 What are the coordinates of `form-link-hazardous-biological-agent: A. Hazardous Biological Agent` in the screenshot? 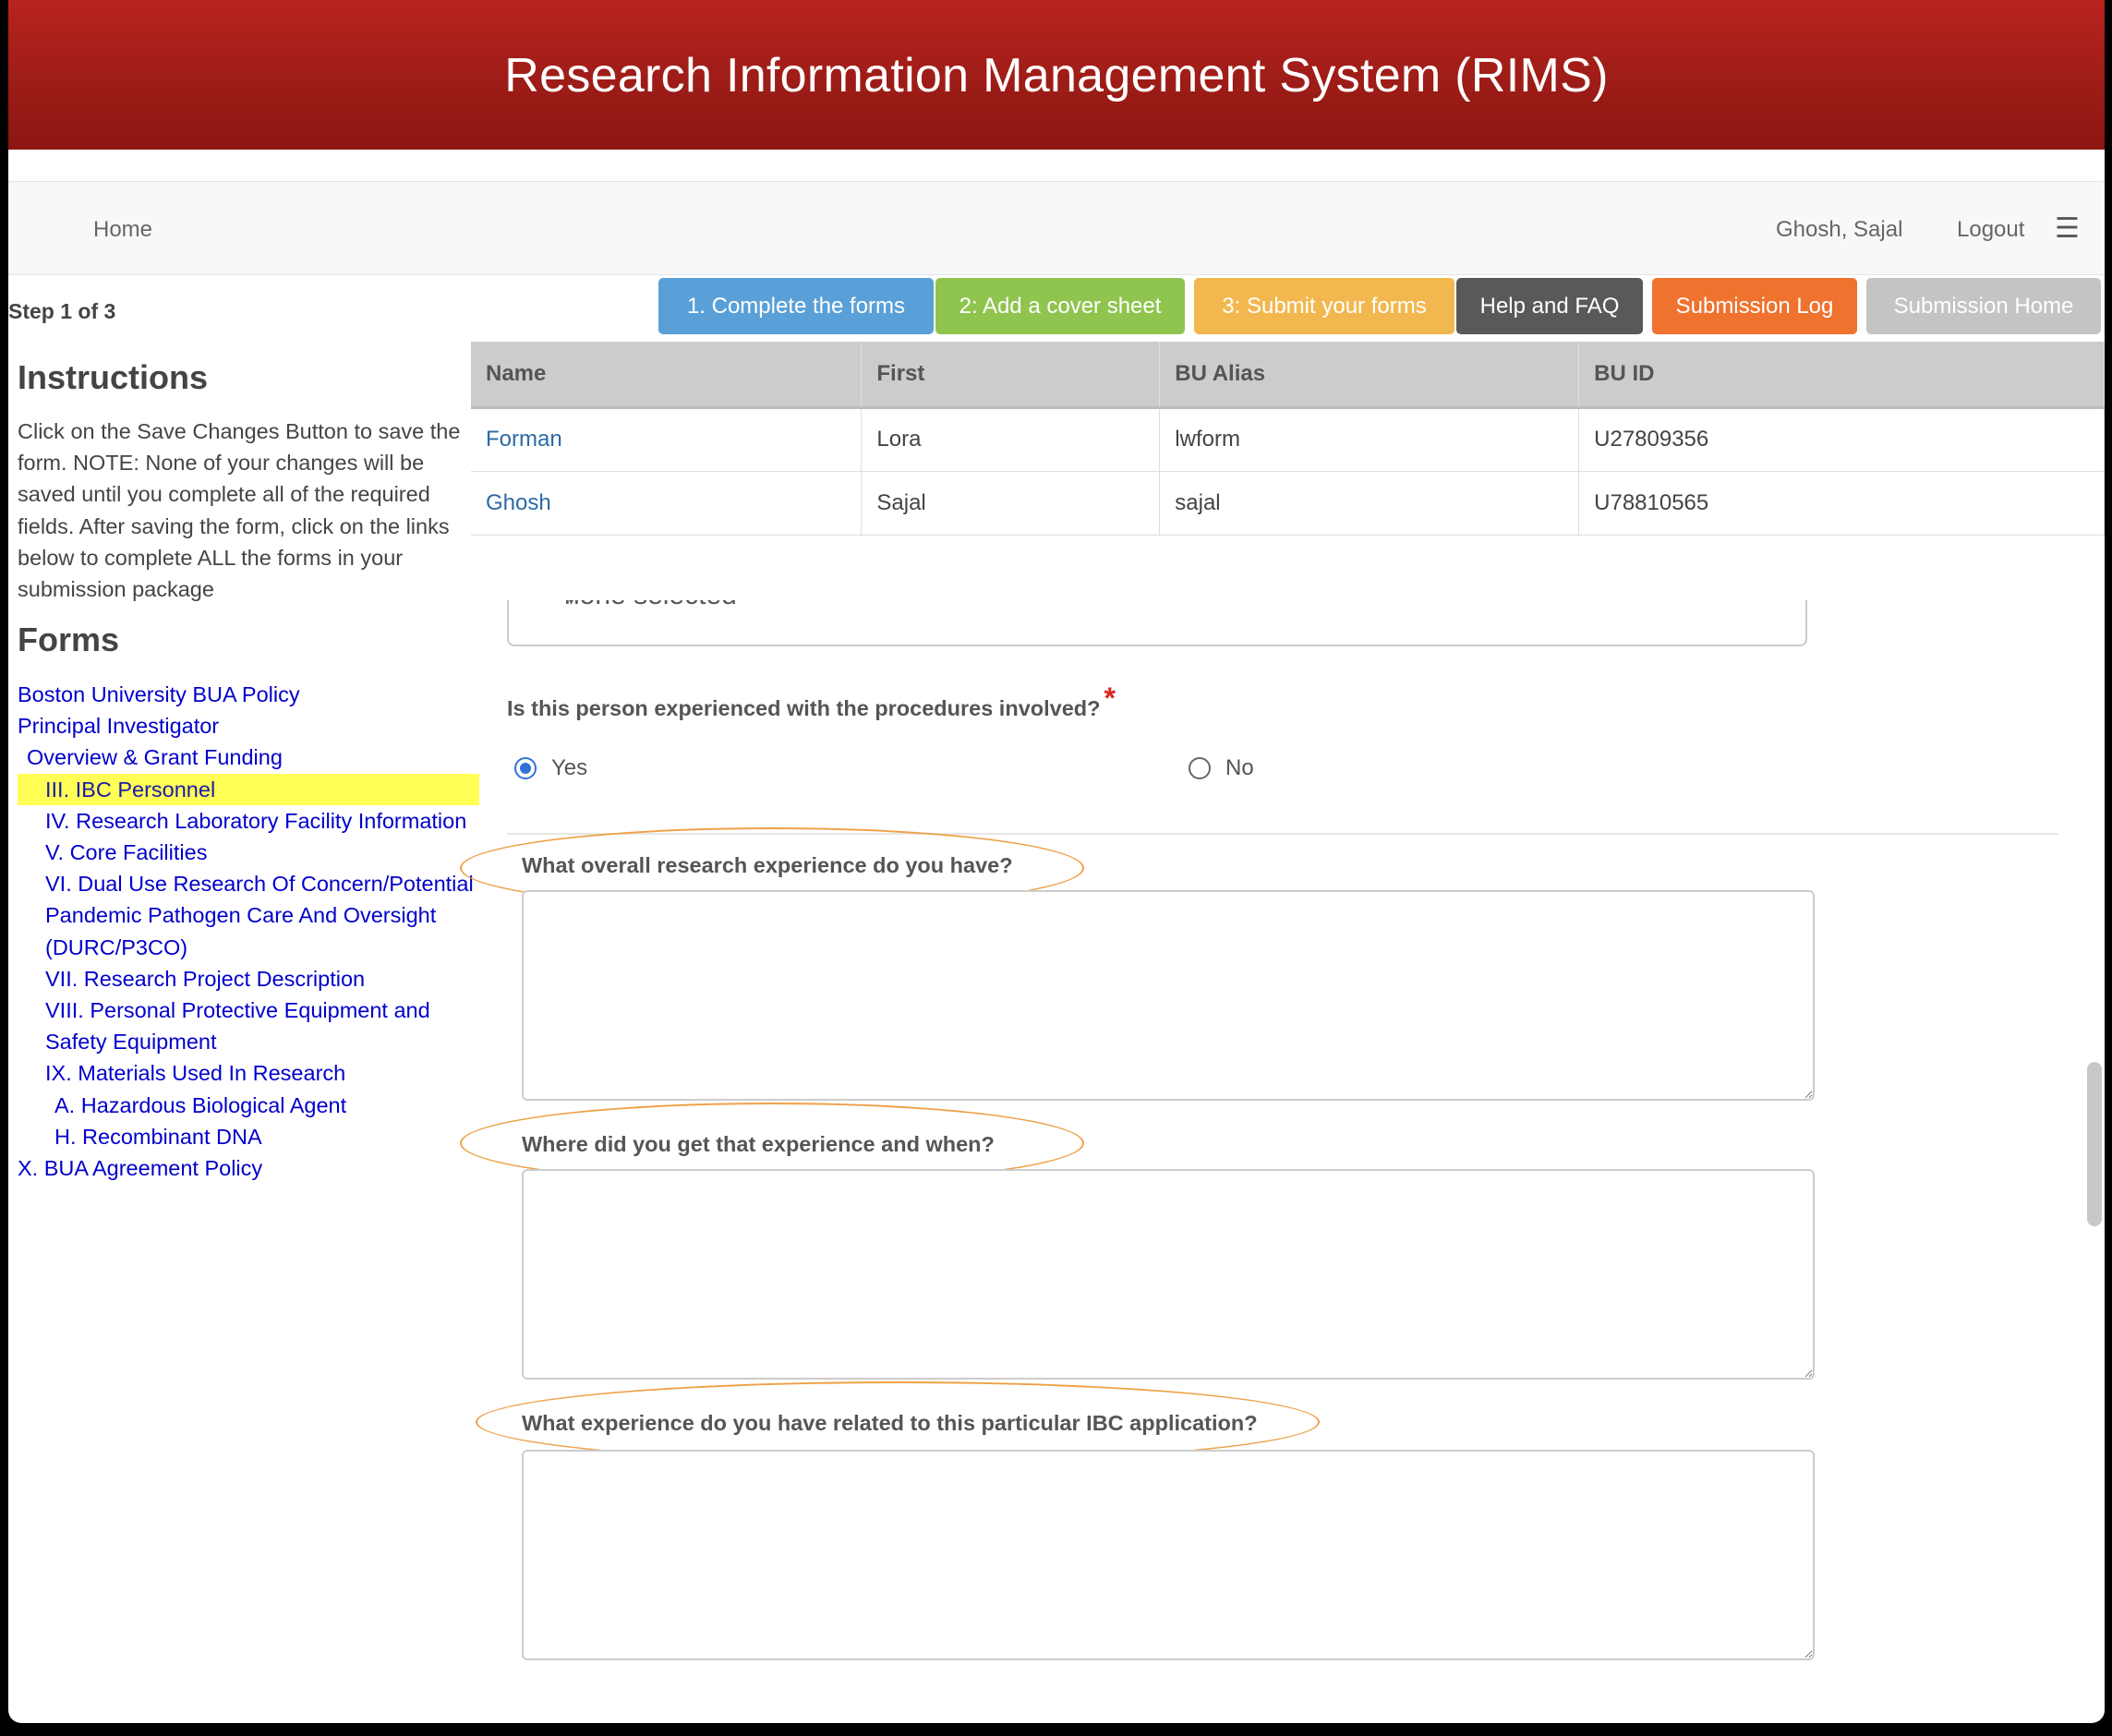 It's located at (248, 1106).